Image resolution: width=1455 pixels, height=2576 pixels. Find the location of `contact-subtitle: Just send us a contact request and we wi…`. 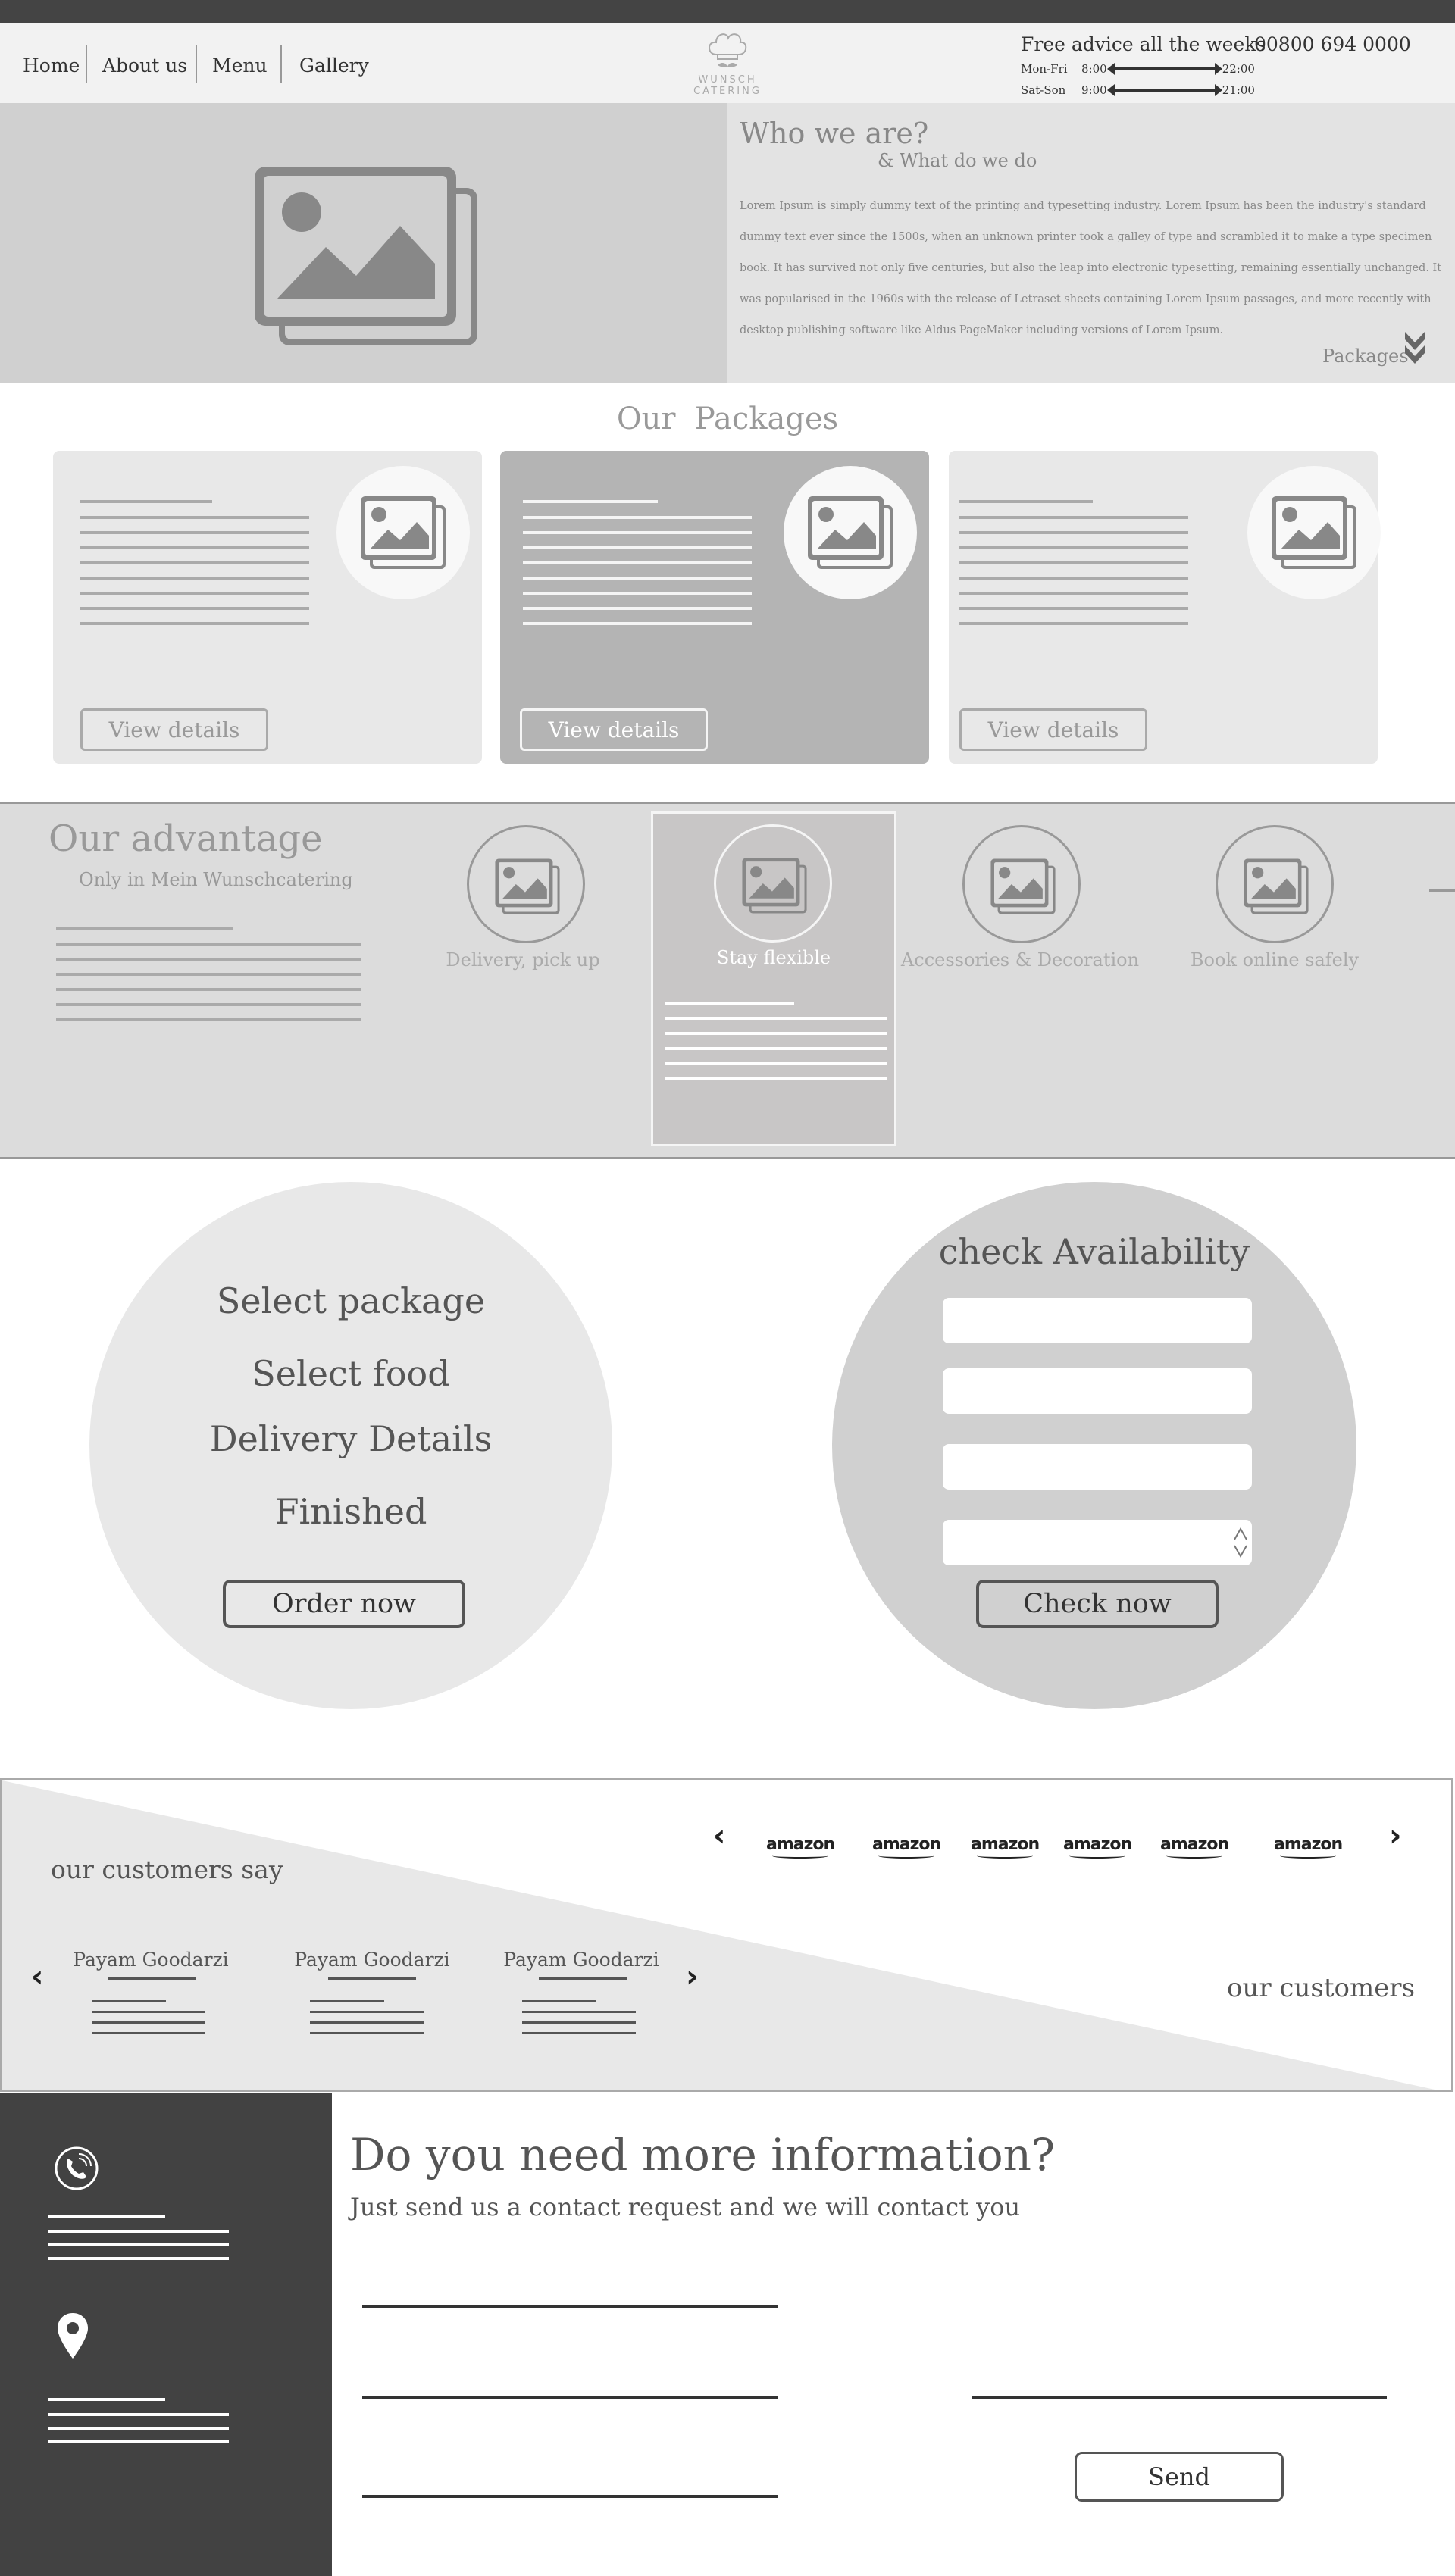

contact-subtitle: Just send us a contact request and we wi… is located at coordinates (685, 2207).